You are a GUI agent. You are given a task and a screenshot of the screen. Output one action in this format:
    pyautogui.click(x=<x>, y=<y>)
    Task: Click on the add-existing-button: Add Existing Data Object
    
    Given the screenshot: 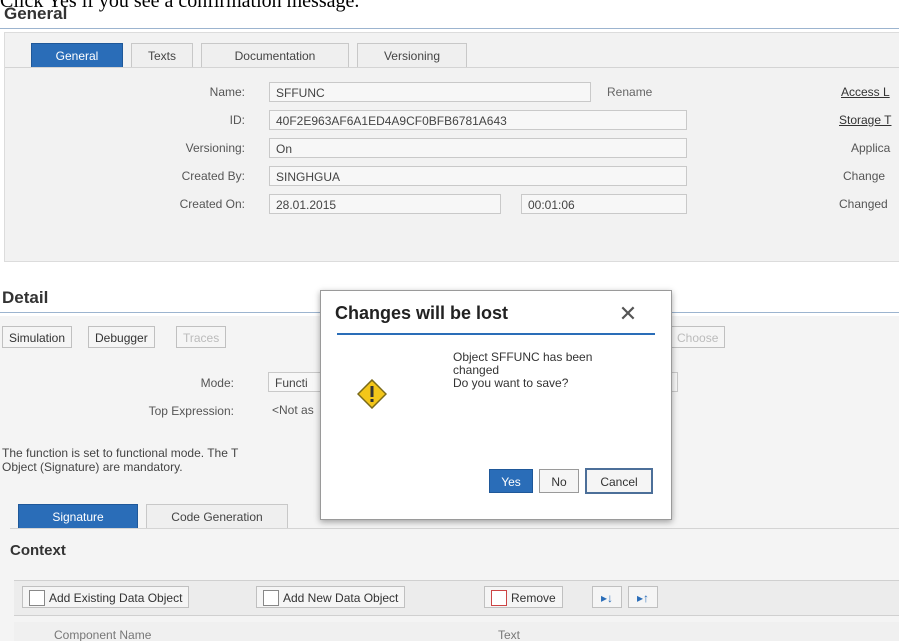 What is the action you would take?
    pyautogui.click(x=106, y=597)
    